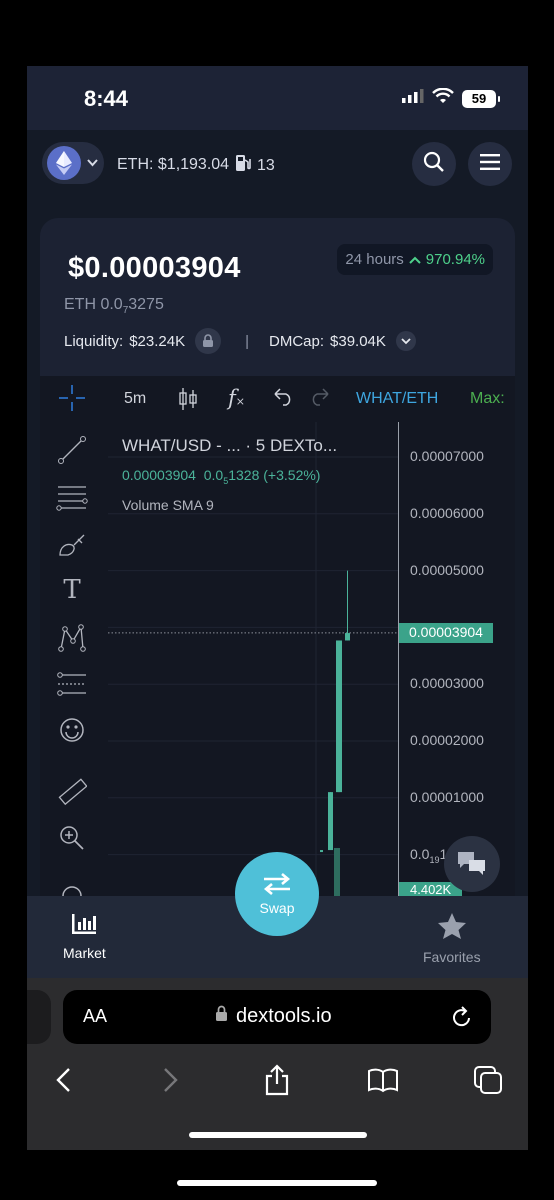 This screenshot has width=554, height=1200. What do you see at coordinates (188, 401) in the screenshot?
I see `candle-style-icon` at bounding box center [188, 401].